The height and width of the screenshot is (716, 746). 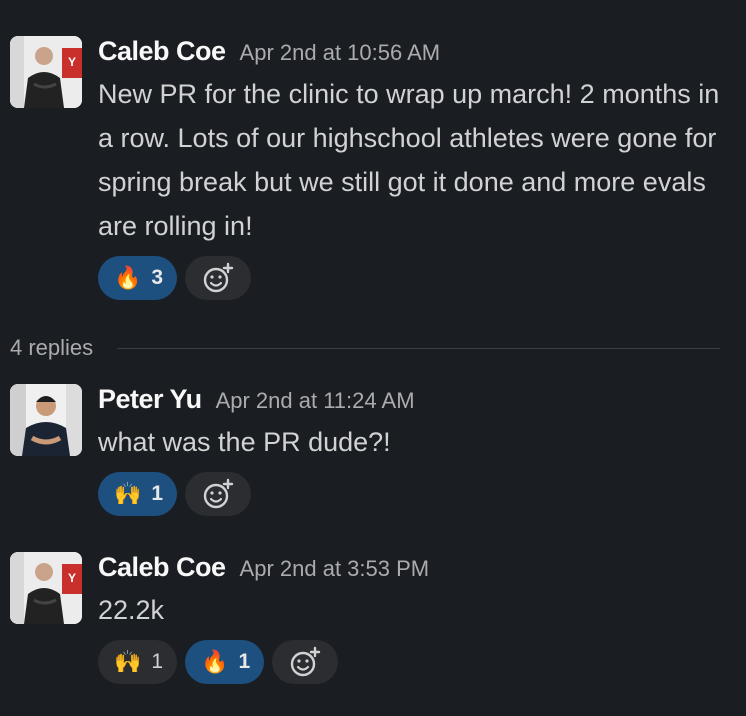 What do you see at coordinates (244, 442) in the screenshot?
I see `message-text: what was the PR dude?!` at bounding box center [244, 442].